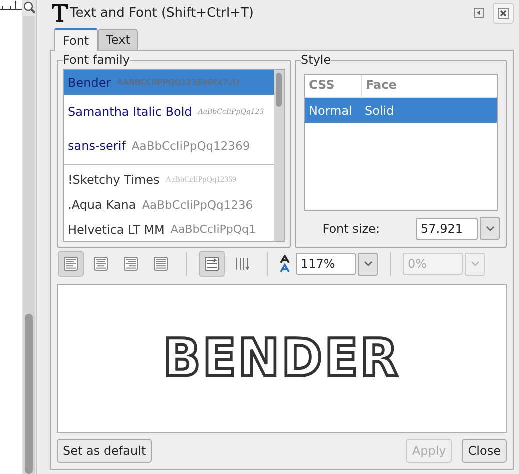  What do you see at coordinates (351, 229) in the screenshot?
I see `font-size-label: Font size:` at bounding box center [351, 229].